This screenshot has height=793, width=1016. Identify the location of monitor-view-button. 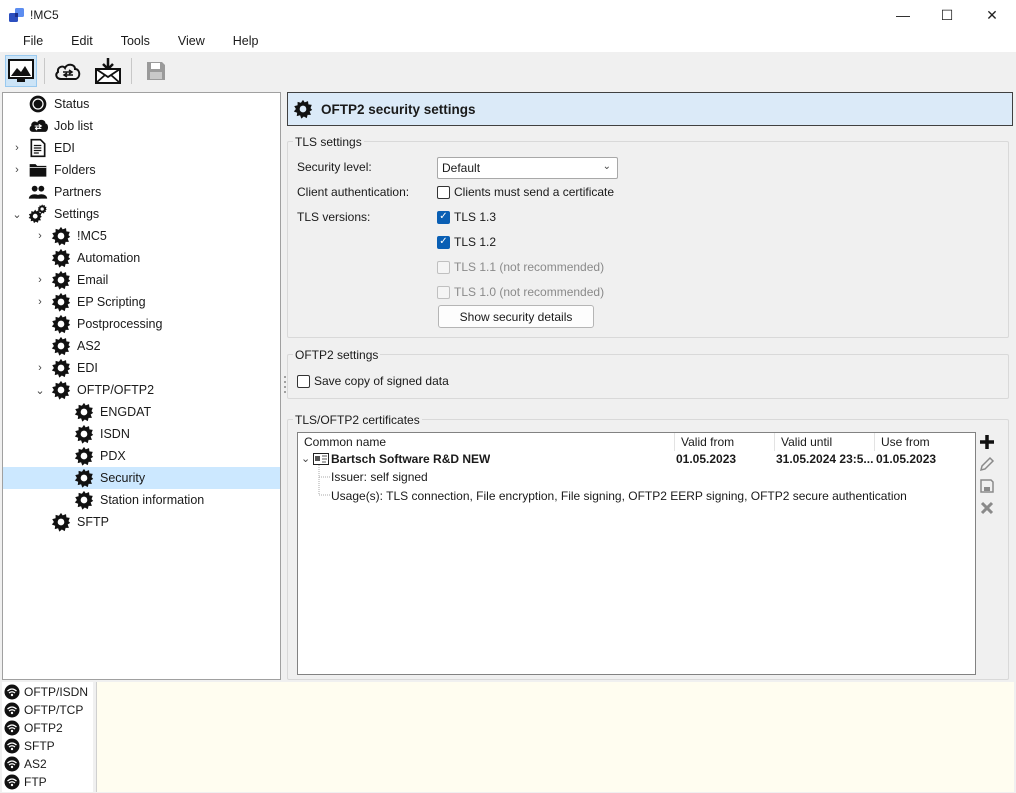
(21, 71).